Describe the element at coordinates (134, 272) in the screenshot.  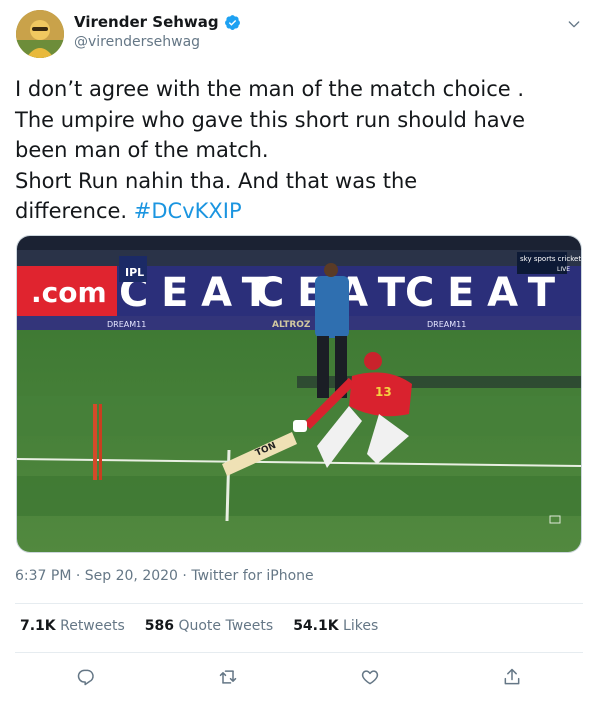
I see `ipl-logo-text: IPL` at that location.